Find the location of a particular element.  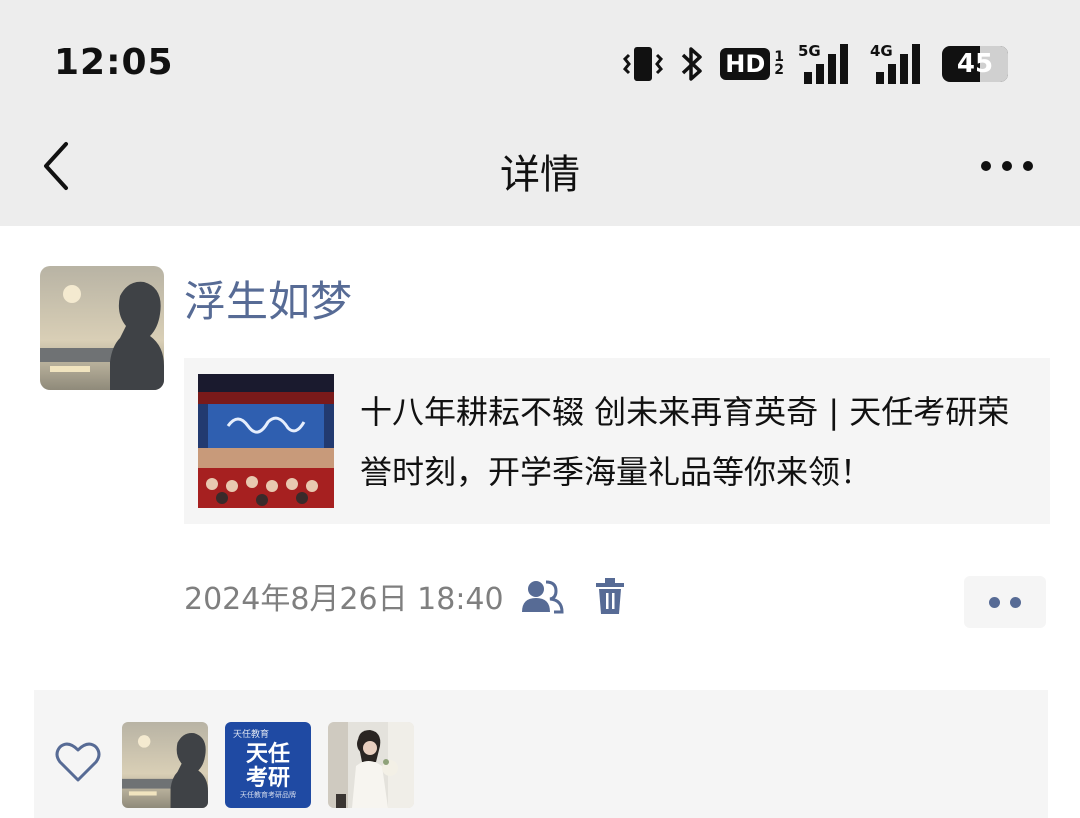

brand-top-text: 天任教育 is located at coordinates (251, 735).